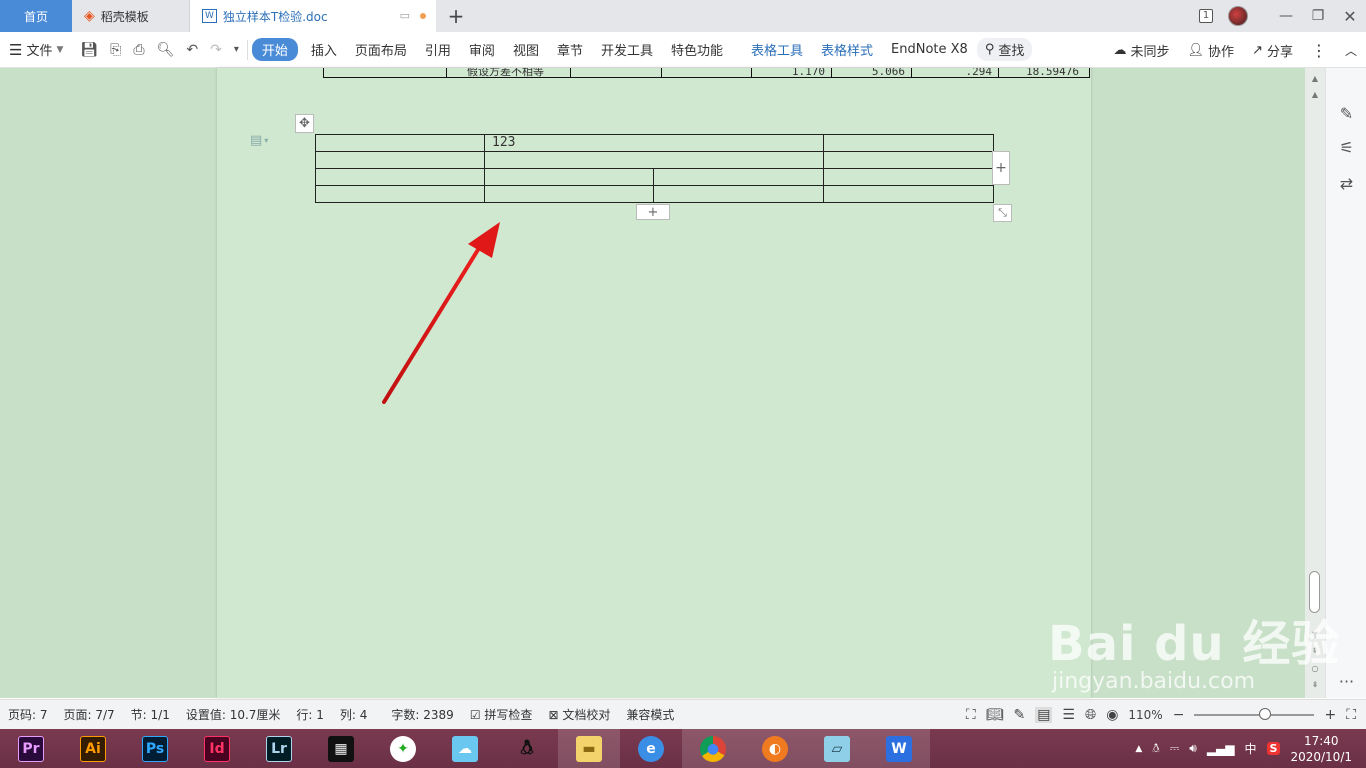 Image resolution: width=1366 pixels, height=768 pixels. What do you see at coordinates (482, 49) in the screenshot?
I see `tab-review: 审阅` at bounding box center [482, 49].